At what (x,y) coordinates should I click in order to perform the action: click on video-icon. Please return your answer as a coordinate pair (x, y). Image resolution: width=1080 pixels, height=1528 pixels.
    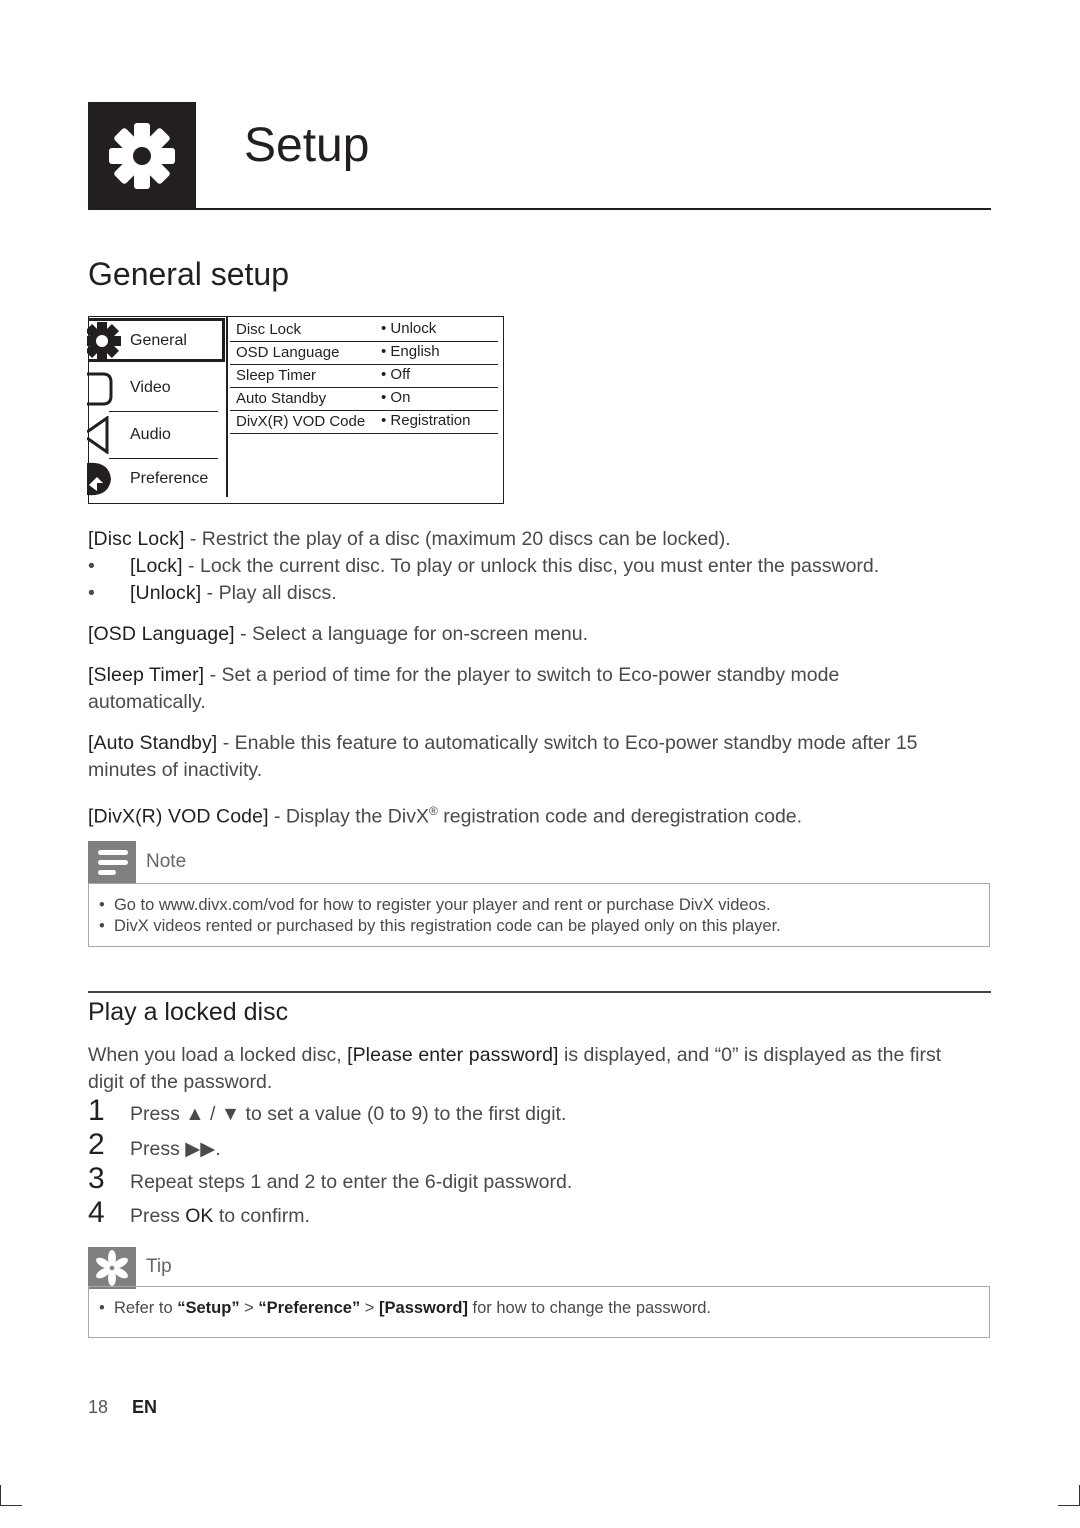
    Looking at the image, I should click on (100, 389).